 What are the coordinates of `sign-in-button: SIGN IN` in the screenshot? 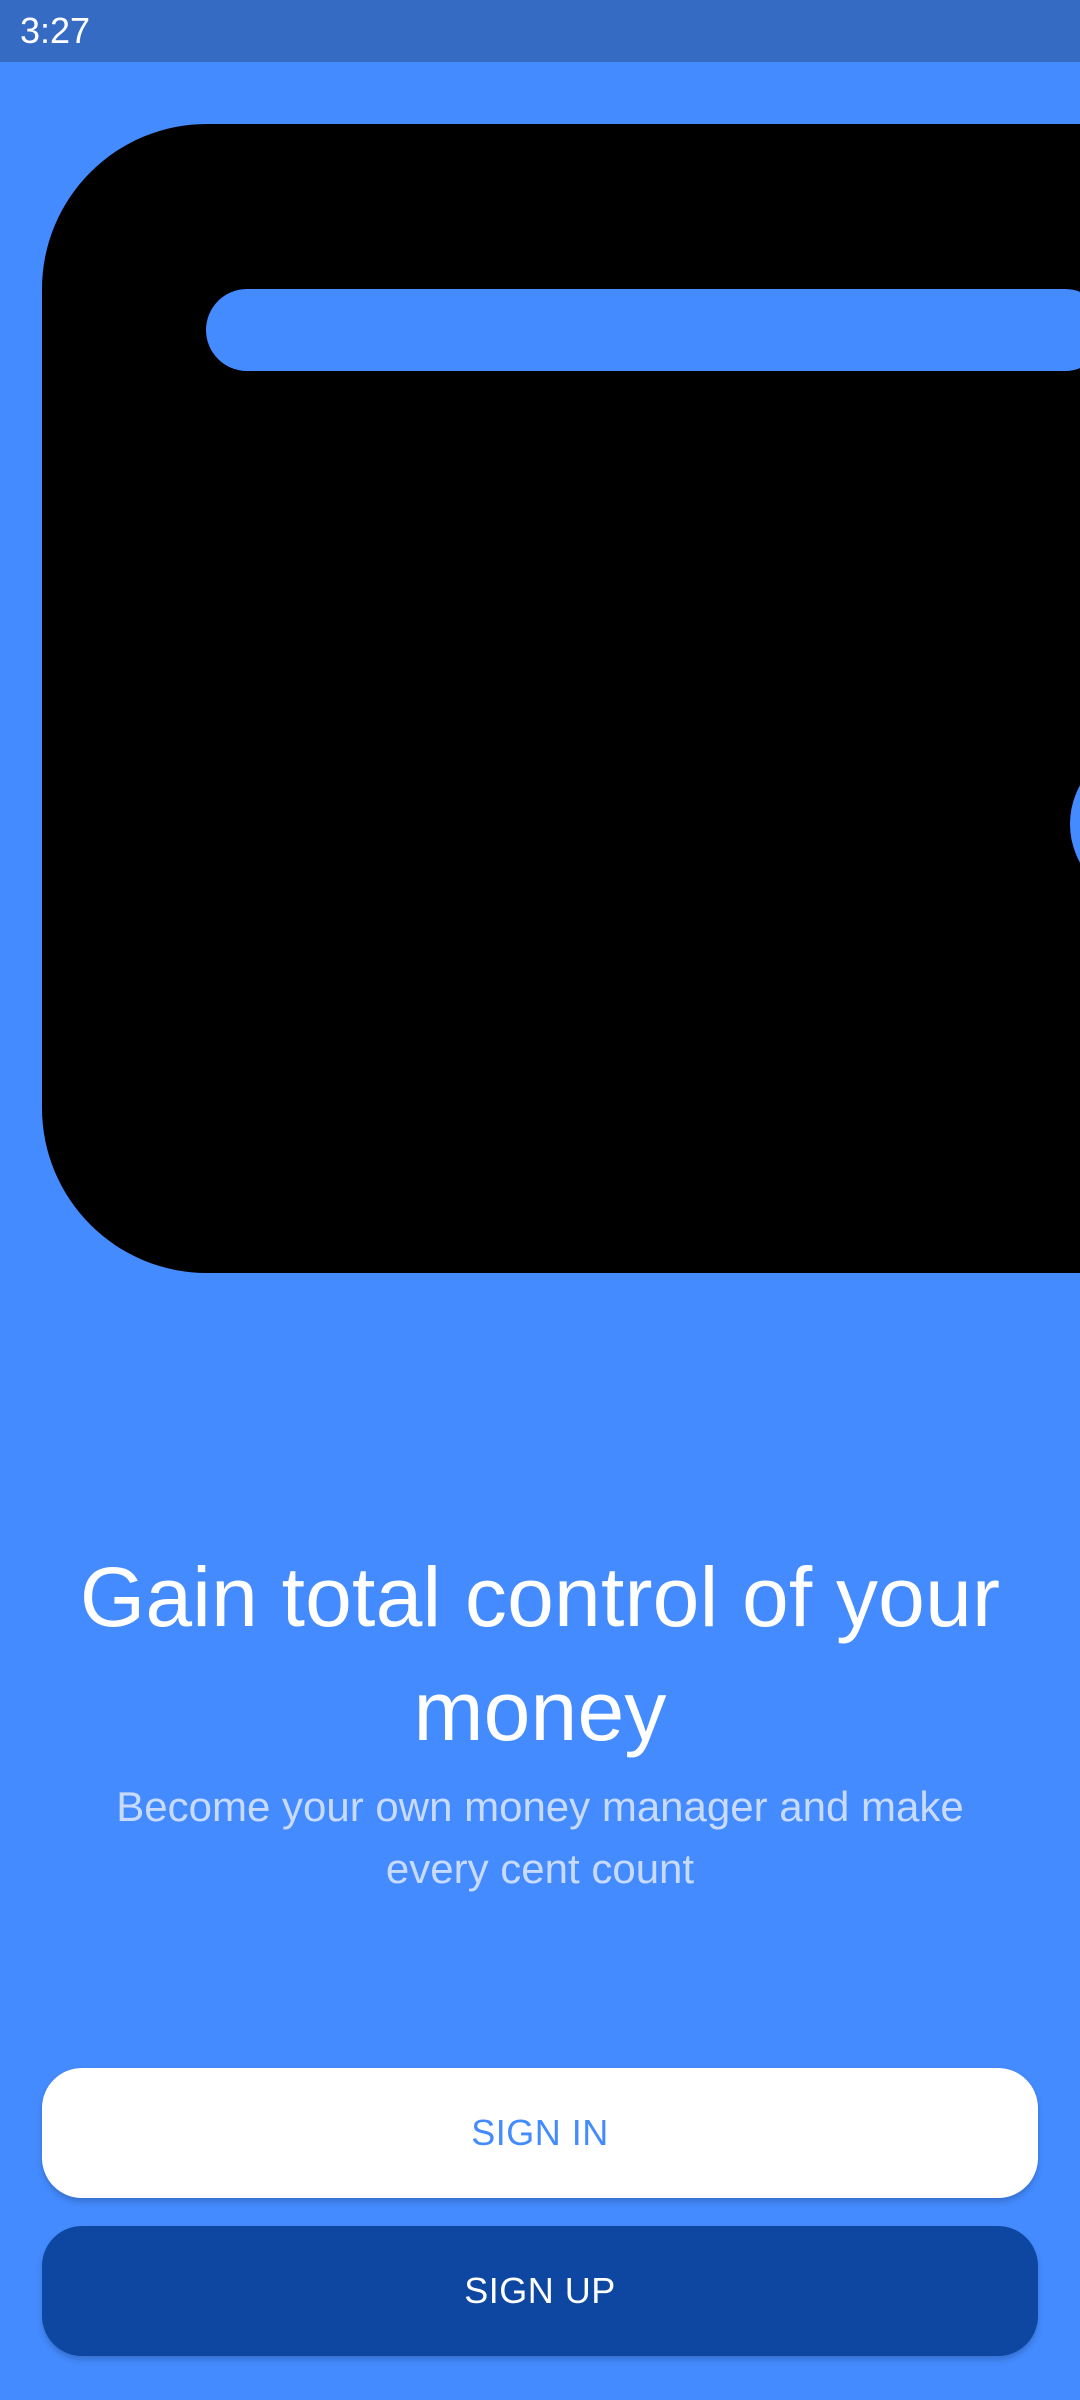 It's located at (540, 2133).